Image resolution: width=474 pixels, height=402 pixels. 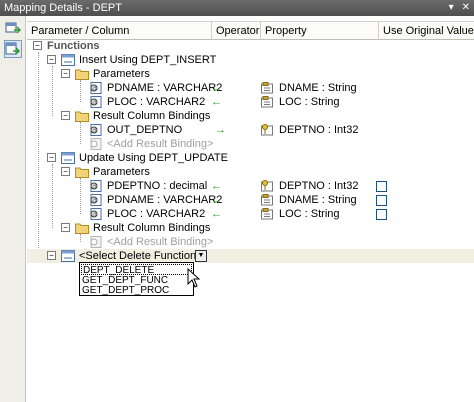 What do you see at coordinates (250, 74) in the screenshot?
I see `tree-node-insert-parameters: − Parameters` at bounding box center [250, 74].